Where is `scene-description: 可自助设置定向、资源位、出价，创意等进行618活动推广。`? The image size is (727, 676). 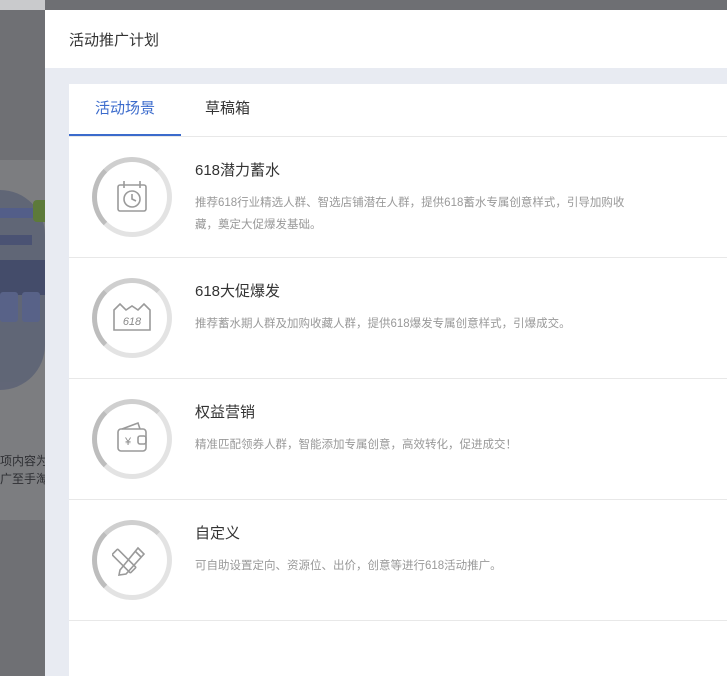
scene-description: 可自助设置定向、资源位、出价，创意等进行618活动推广。 is located at coordinates (348, 566).